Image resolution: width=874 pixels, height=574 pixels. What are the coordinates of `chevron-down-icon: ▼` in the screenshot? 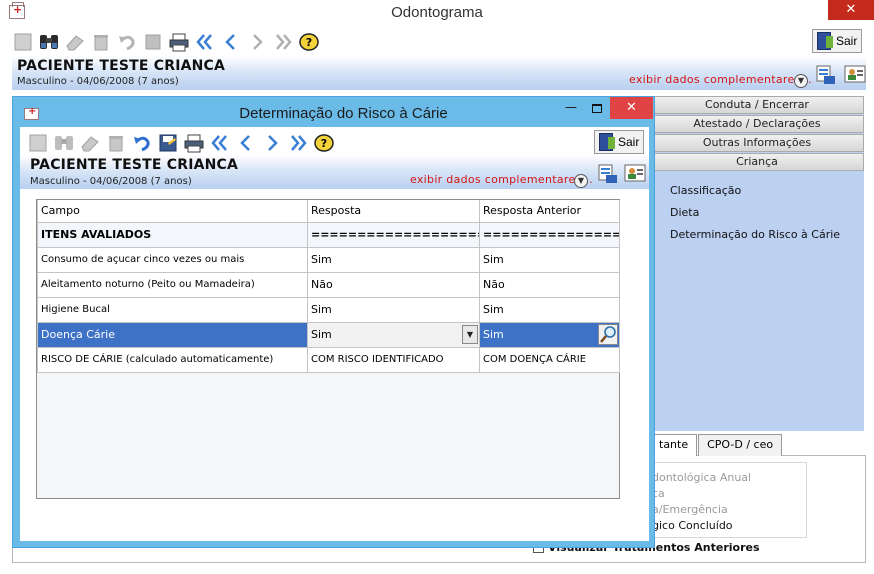 It's located at (470, 334).